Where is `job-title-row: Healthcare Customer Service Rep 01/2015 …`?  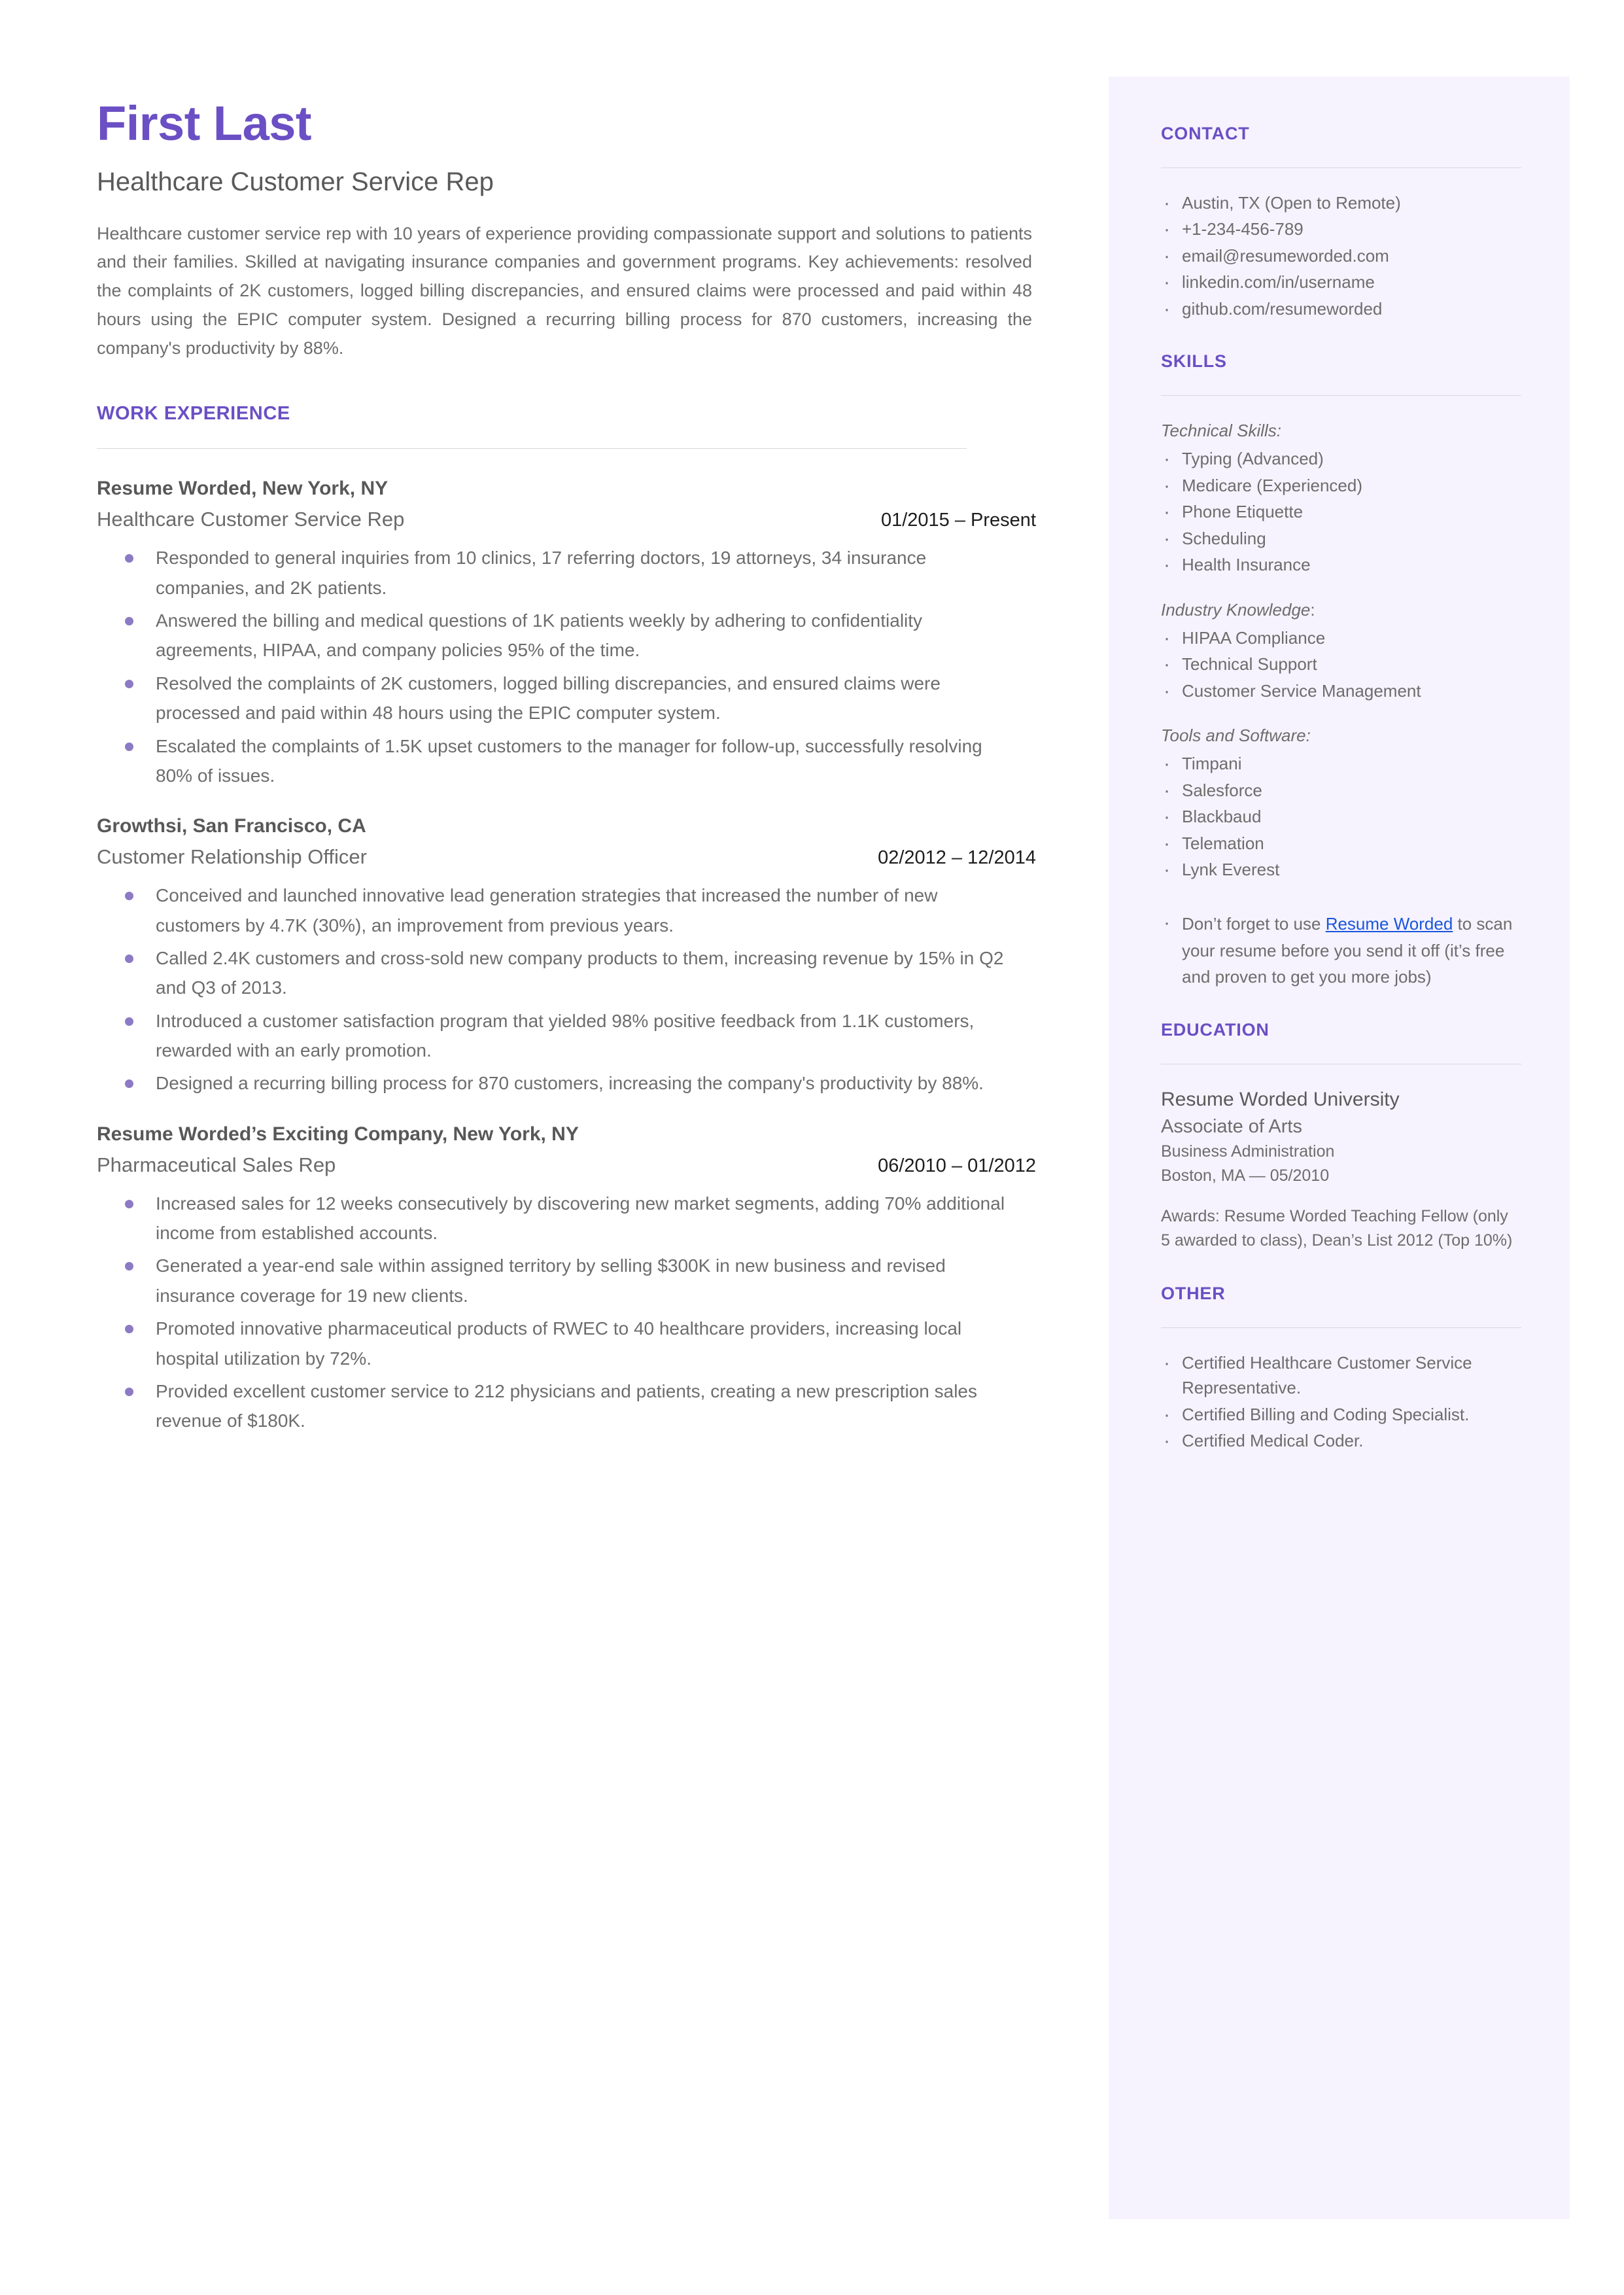
job-title-row: Healthcare Customer Service Rep 01/2015 … is located at coordinates (567, 519).